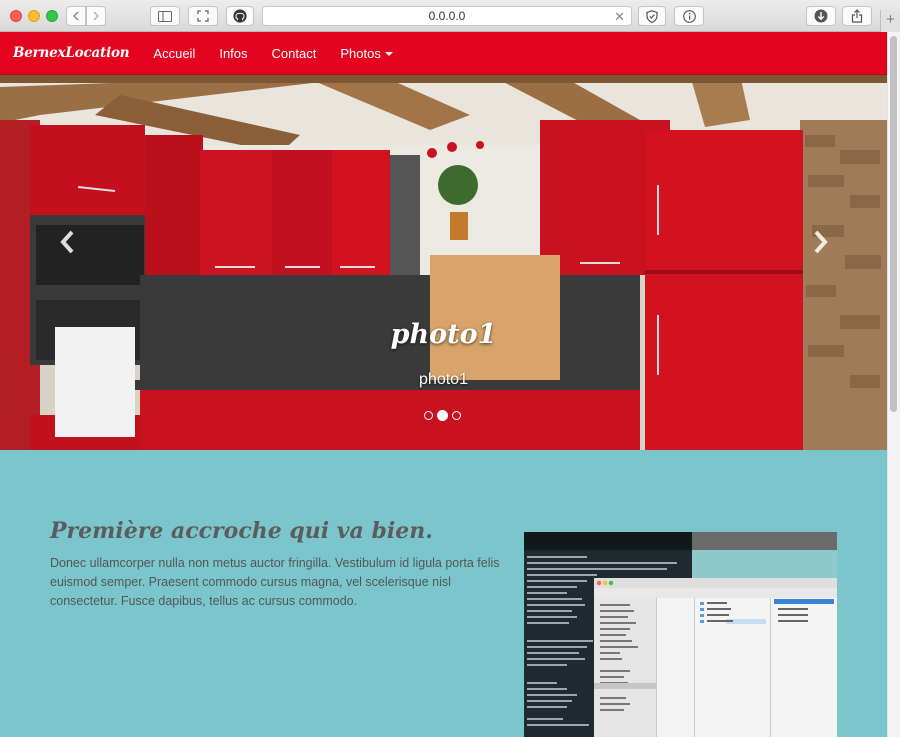  I want to click on carousel-next-button, so click(821, 242).